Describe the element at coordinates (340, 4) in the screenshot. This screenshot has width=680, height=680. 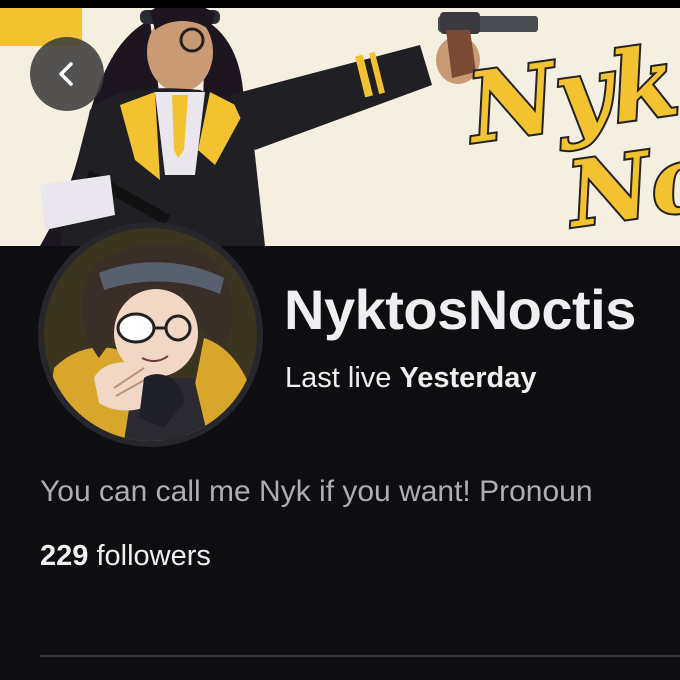
I see `status-bar-strip` at that location.